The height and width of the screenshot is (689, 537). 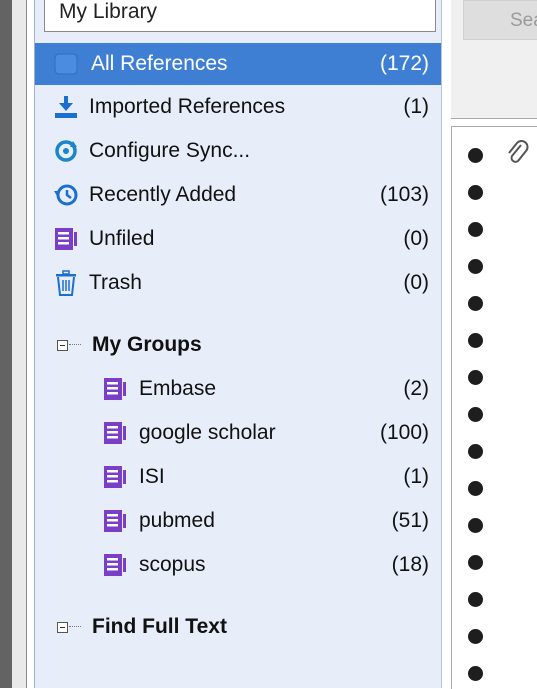 What do you see at coordinates (115, 282) in the screenshot?
I see `sidebar-item-label: Trash` at bounding box center [115, 282].